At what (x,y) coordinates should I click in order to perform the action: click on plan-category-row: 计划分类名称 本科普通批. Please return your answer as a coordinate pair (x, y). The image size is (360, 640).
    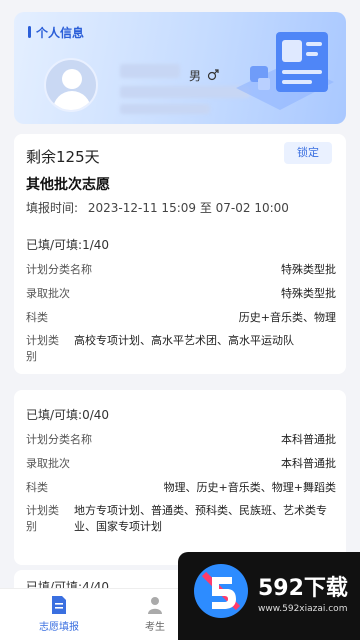
    Looking at the image, I should click on (181, 439).